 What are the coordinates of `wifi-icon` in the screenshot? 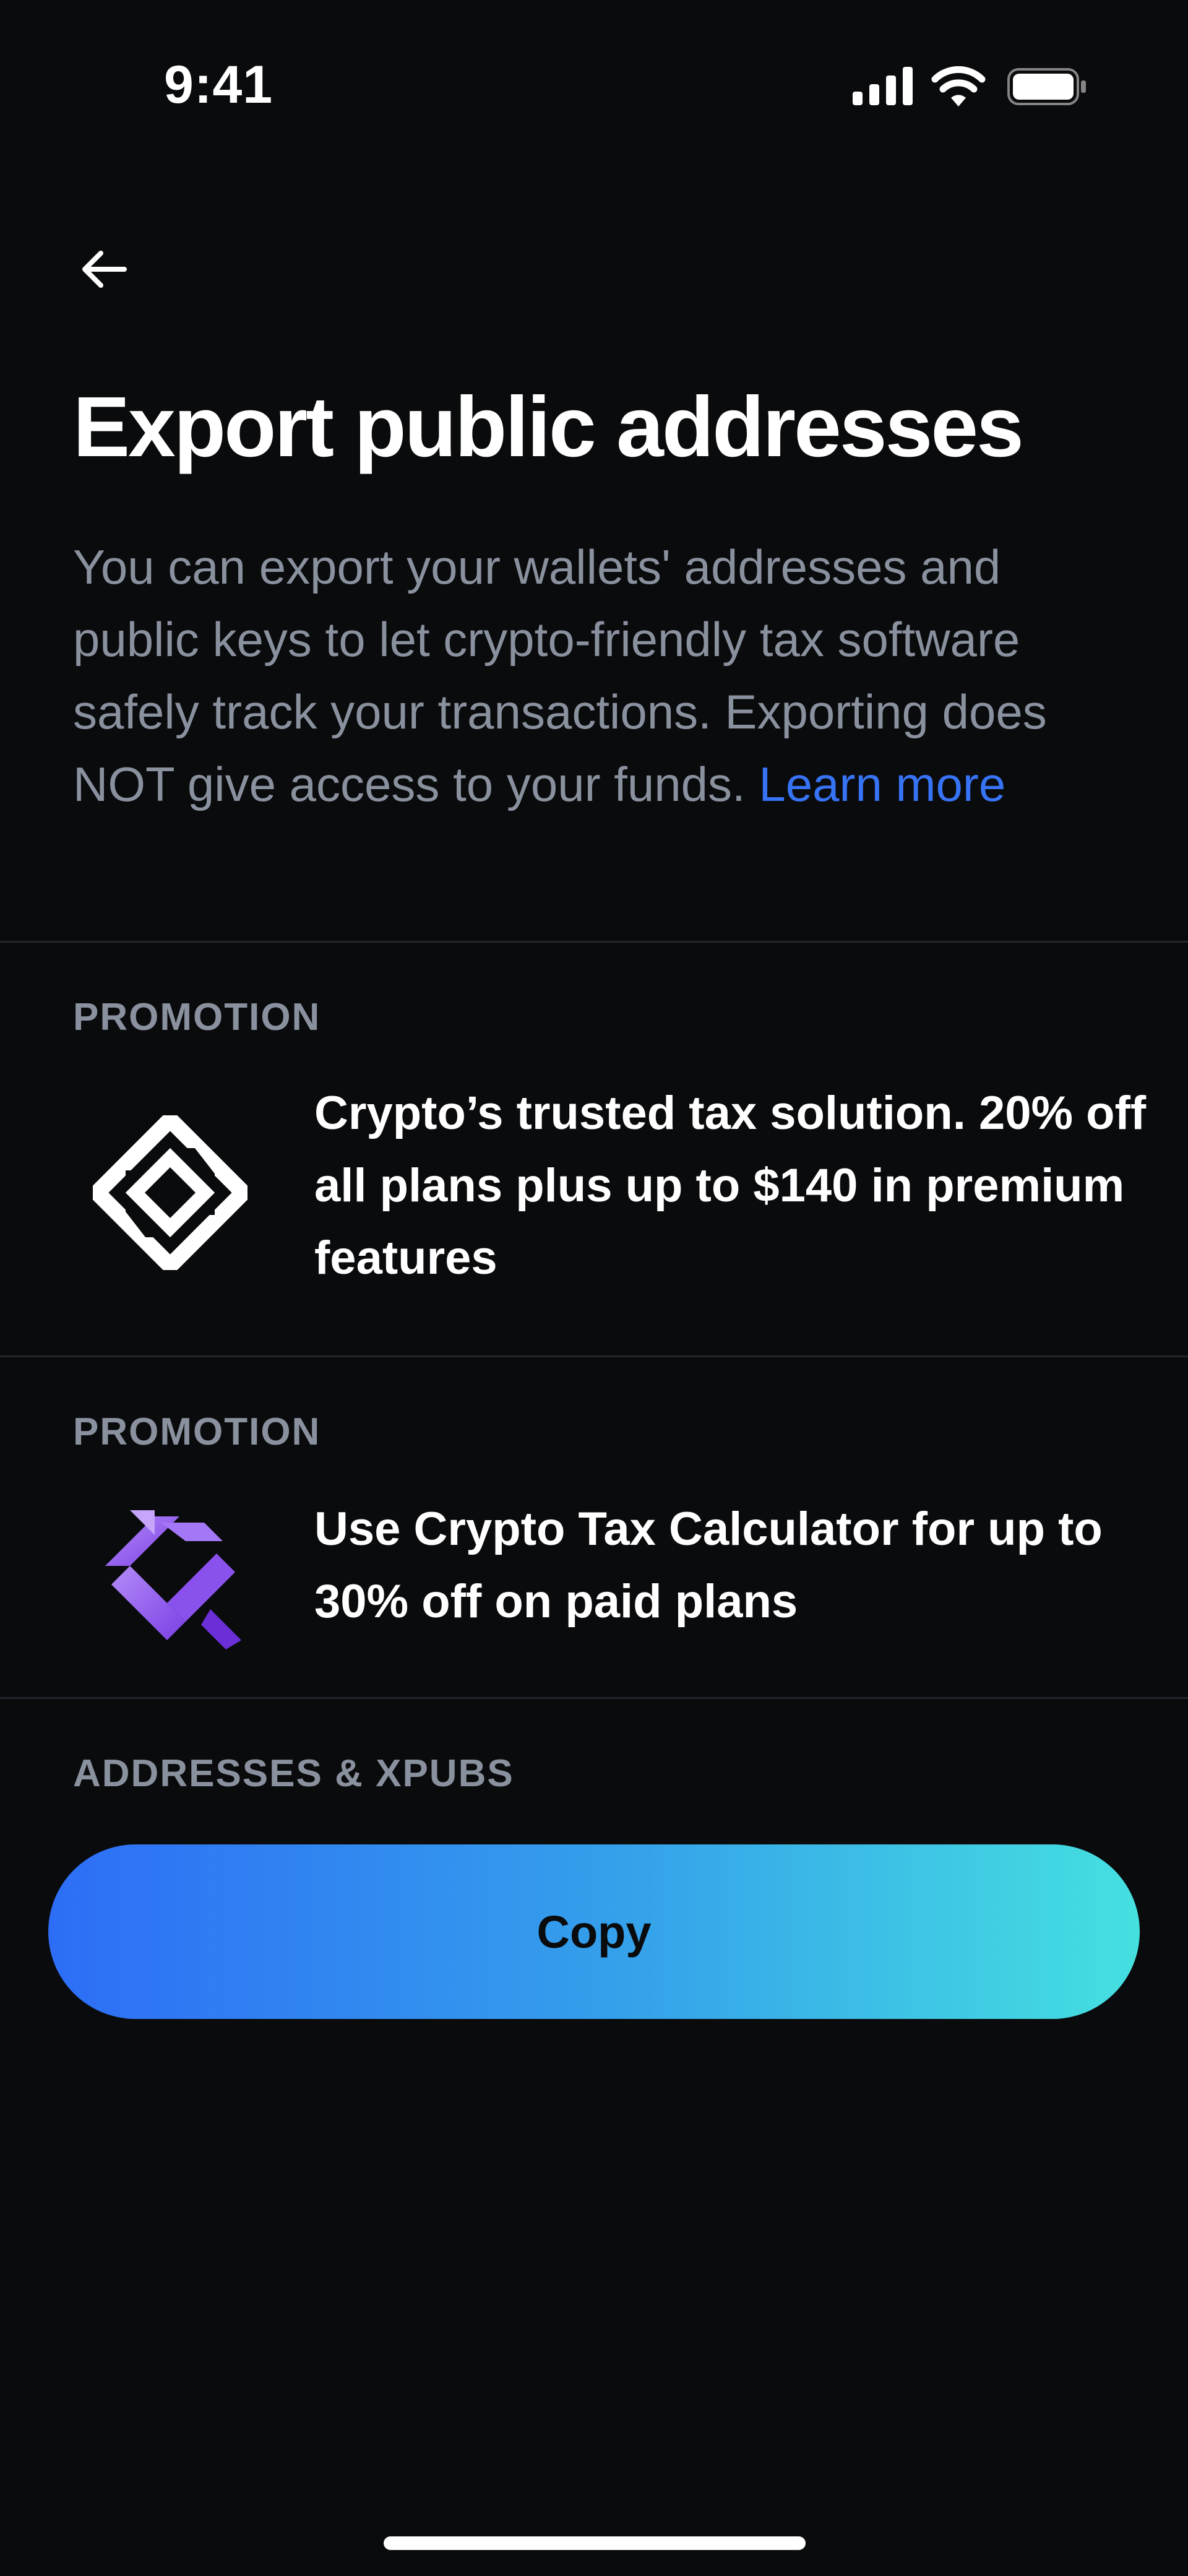 It's located at (958, 86).